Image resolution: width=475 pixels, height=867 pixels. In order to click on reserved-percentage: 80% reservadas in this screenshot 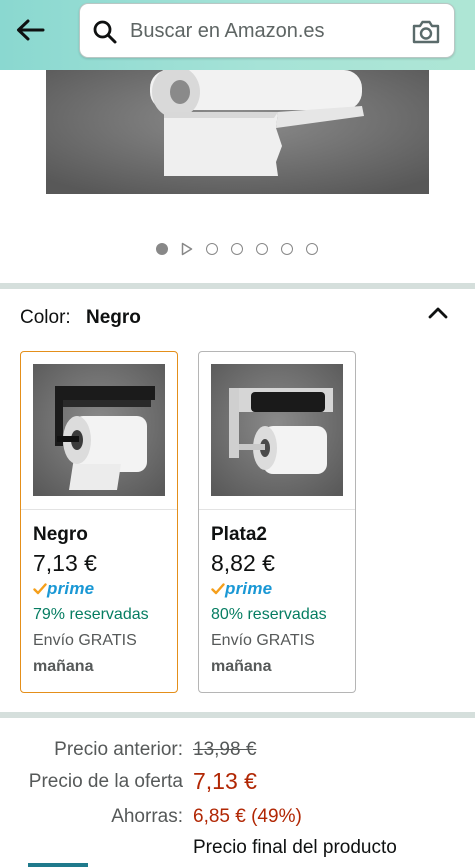, I will do `click(269, 614)`.